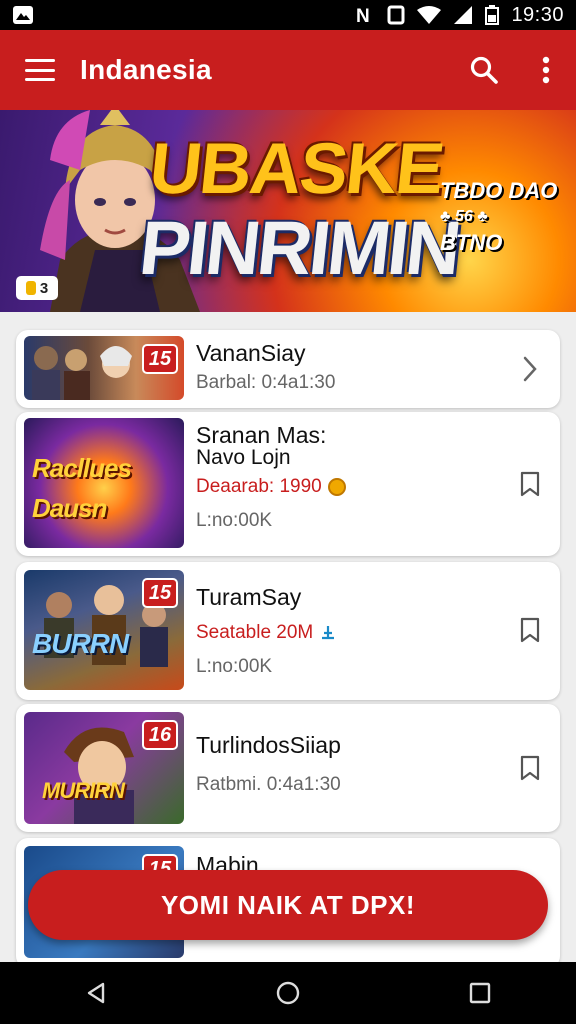 Image resolution: width=576 pixels, height=1024 pixels. What do you see at coordinates (499, 190) in the screenshot?
I see `banner-side-line1: TBDO DAO` at bounding box center [499, 190].